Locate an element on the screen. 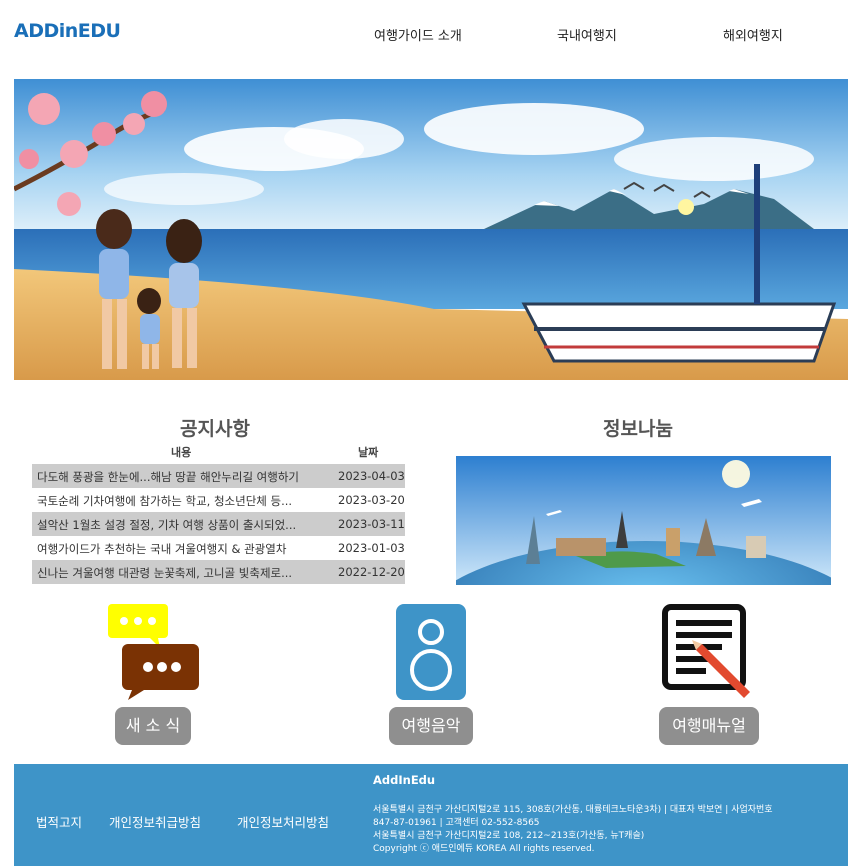 The image size is (854, 866). notice-column-date: 날짜 is located at coordinates (368, 452).